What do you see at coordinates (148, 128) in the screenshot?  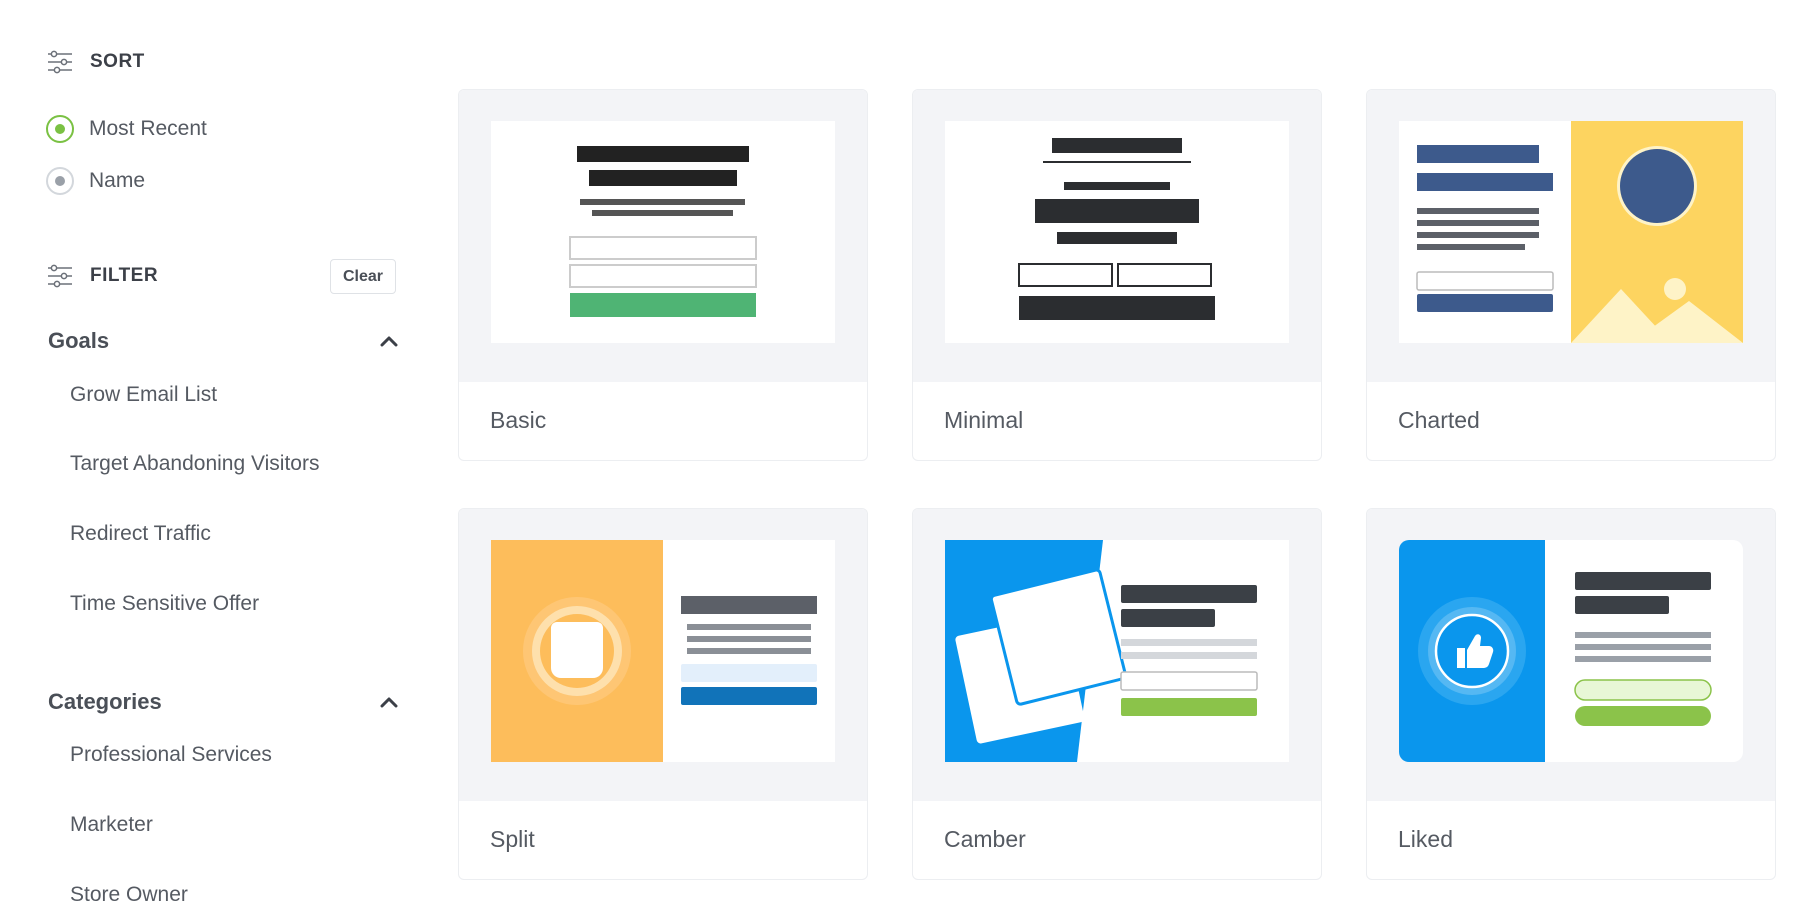 I see `sort-option-label: Most Recent` at bounding box center [148, 128].